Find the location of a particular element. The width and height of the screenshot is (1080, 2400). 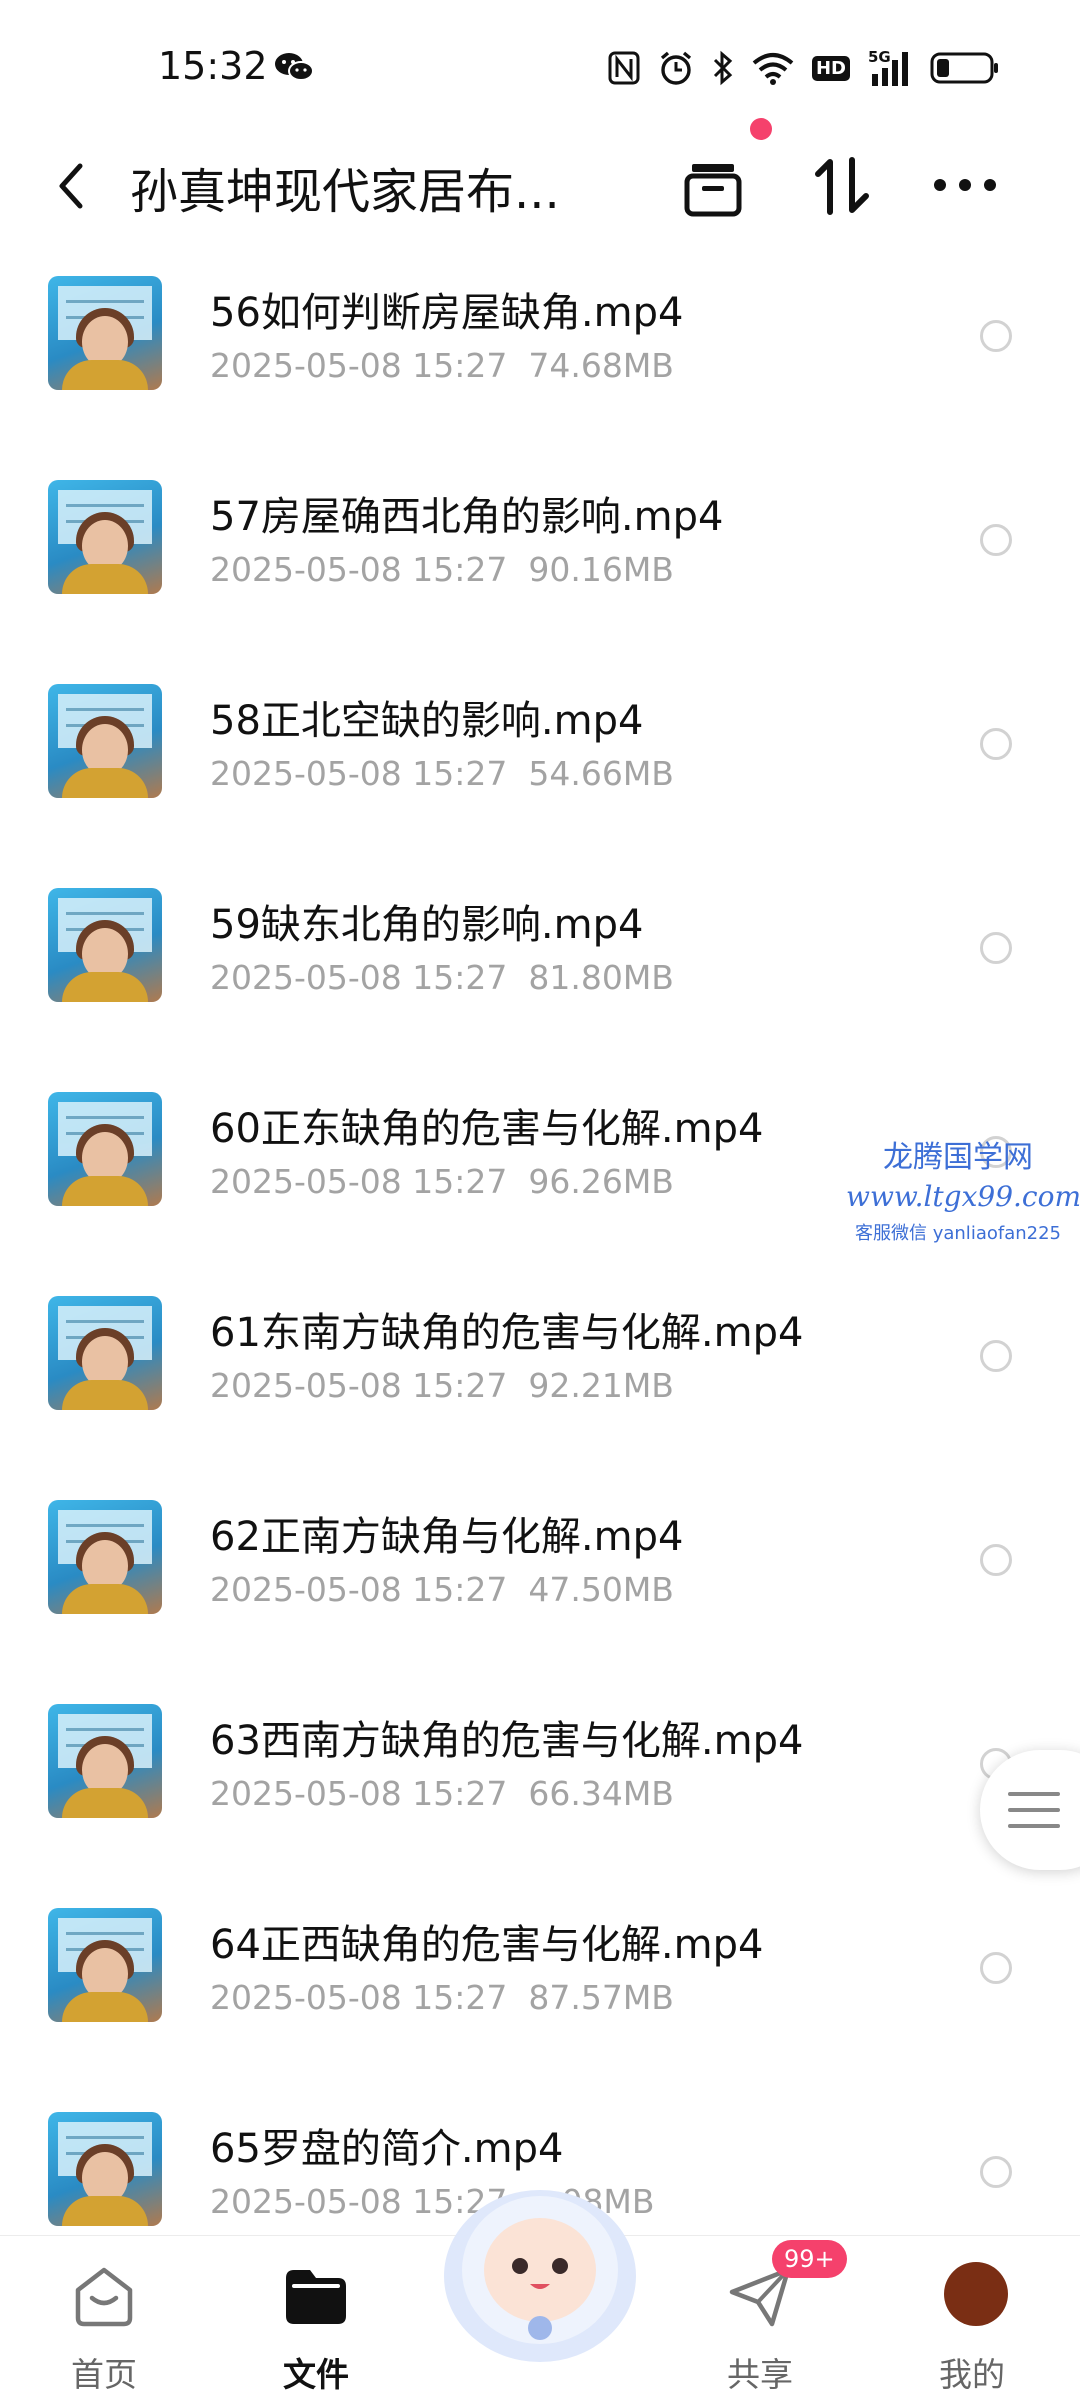

nav-mine: 我的 is located at coordinates (972, 2318).